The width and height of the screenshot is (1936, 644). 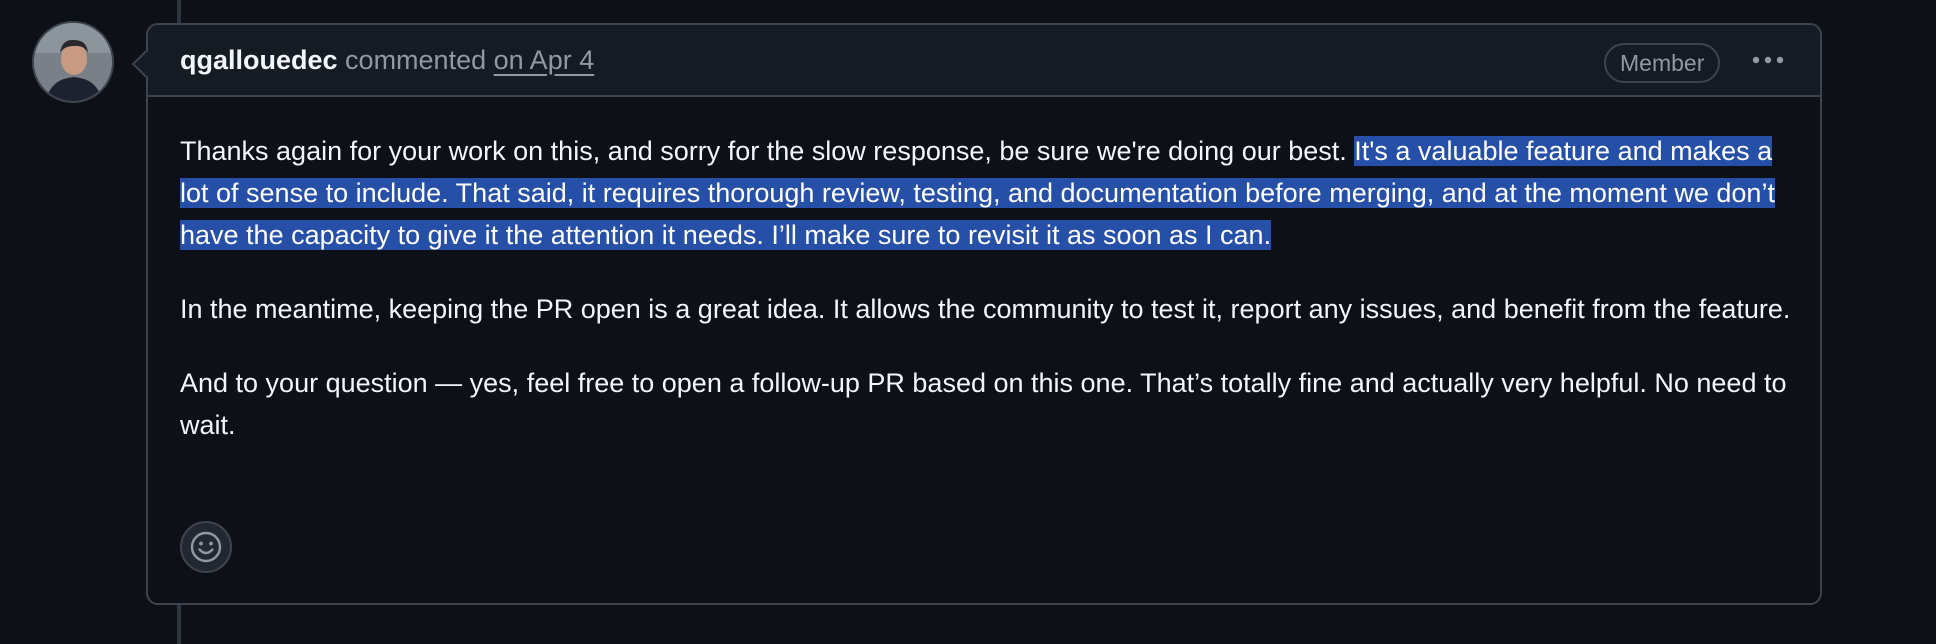 I want to click on comment-header: qgallouedec commented on Apr 4 Member, so click(x=984, y=61).